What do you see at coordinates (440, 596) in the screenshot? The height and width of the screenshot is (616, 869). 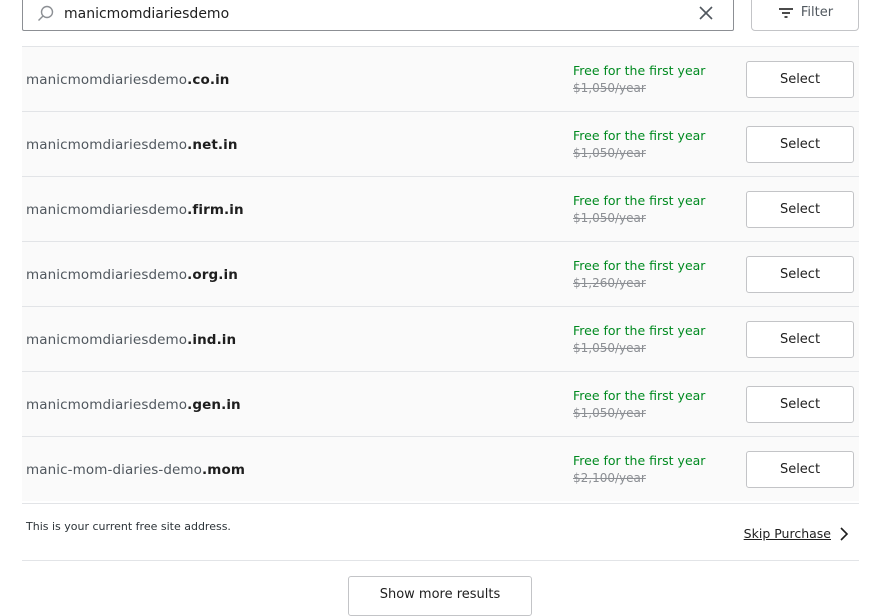 I see `show-more-results-button: Show more results` at bounding box center [440, 596].